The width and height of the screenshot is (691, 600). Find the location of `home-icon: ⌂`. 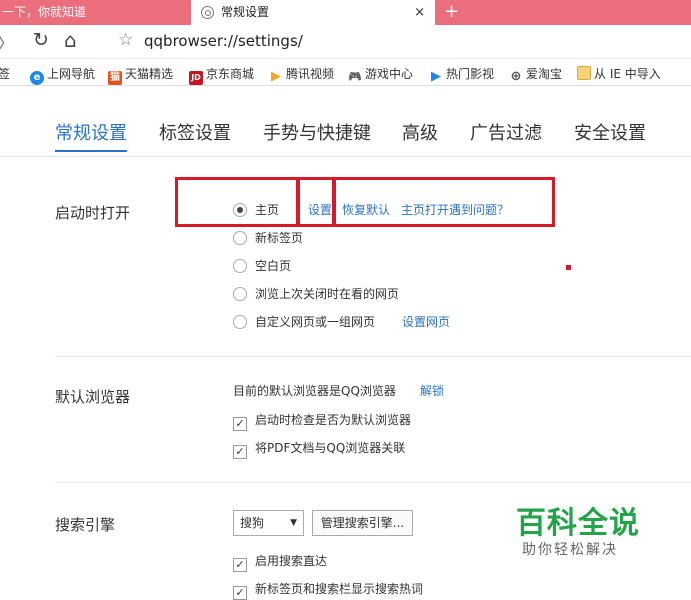

home-icon: ⌂ is located at coordinates (70, 40).